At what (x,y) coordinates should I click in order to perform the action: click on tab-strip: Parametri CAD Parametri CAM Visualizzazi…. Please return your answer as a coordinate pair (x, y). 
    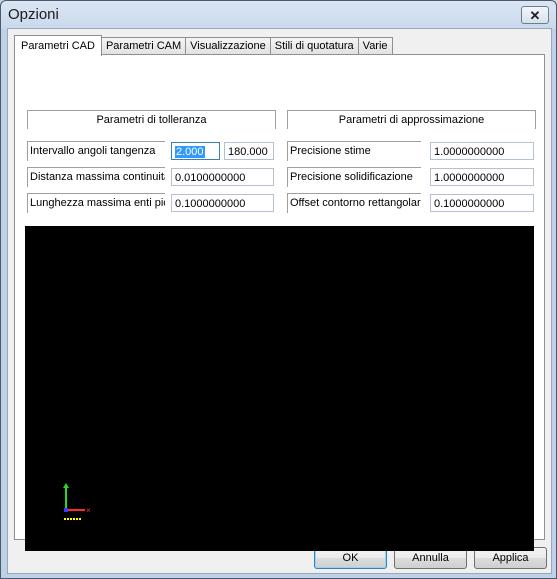
    Looking at the image, I should click on (203, 45).